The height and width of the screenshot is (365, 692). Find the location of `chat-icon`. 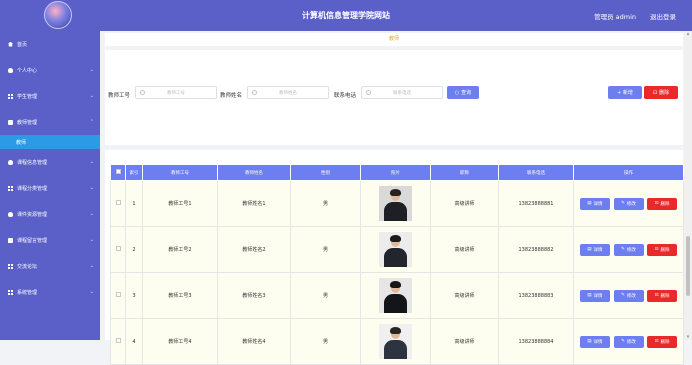

chat-icon is located at coordinates (10, 240).